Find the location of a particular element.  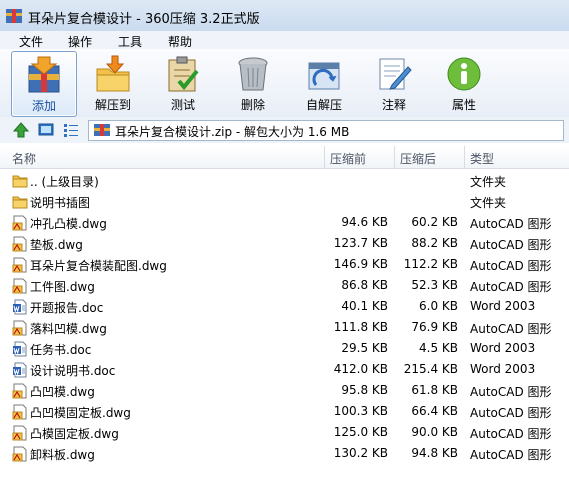

file-name: 凸模固定板.dwg is located at coordinates (74, 434).